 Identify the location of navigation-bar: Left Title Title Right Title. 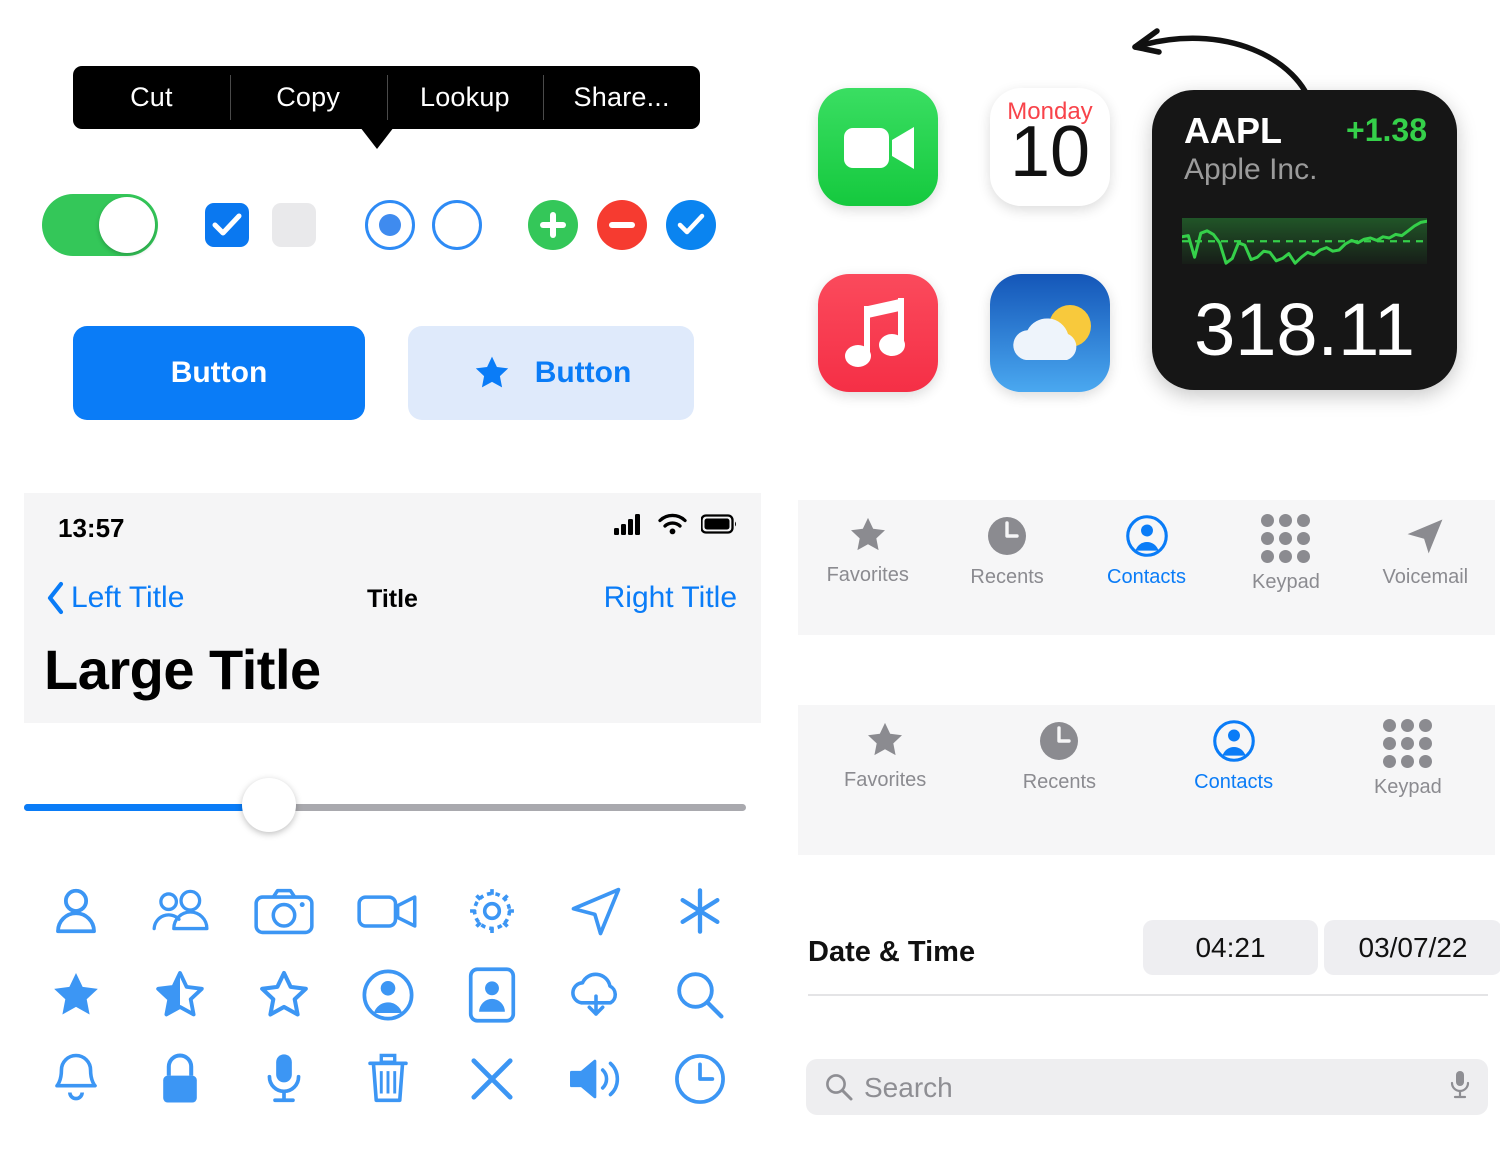
(392, 604).